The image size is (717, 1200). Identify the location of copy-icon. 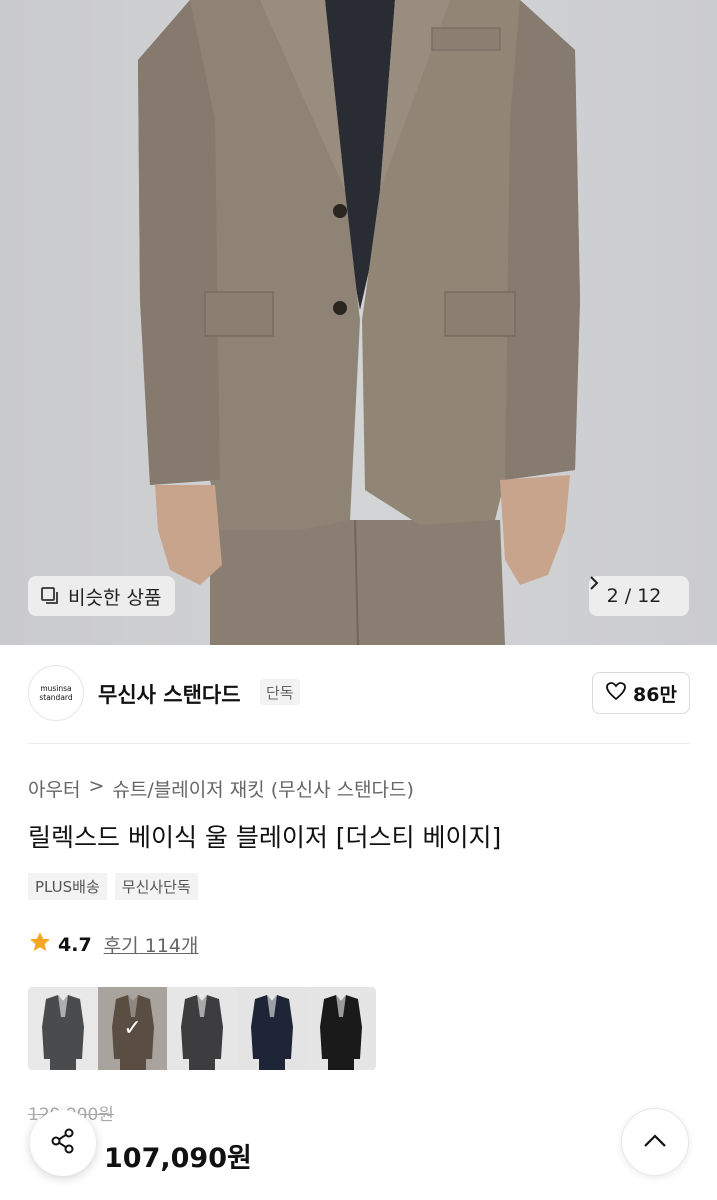
(50, 596).